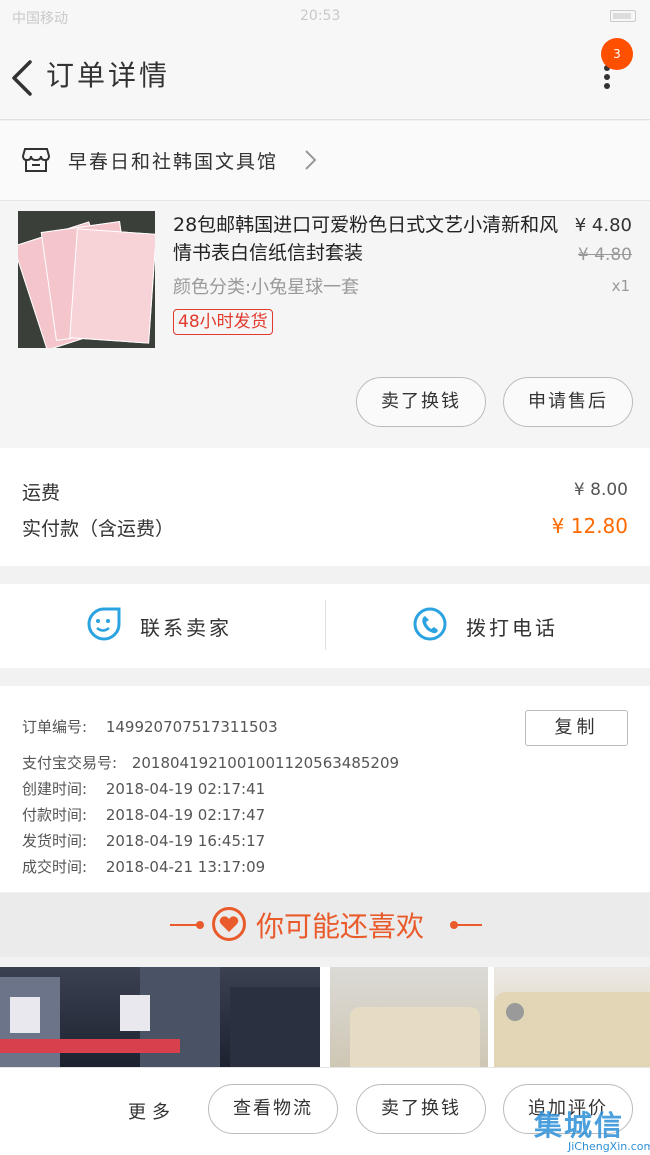  Describe the element at coordinates (108, 75) in the screenshot. I see `page-title: 订单详情` at that location.